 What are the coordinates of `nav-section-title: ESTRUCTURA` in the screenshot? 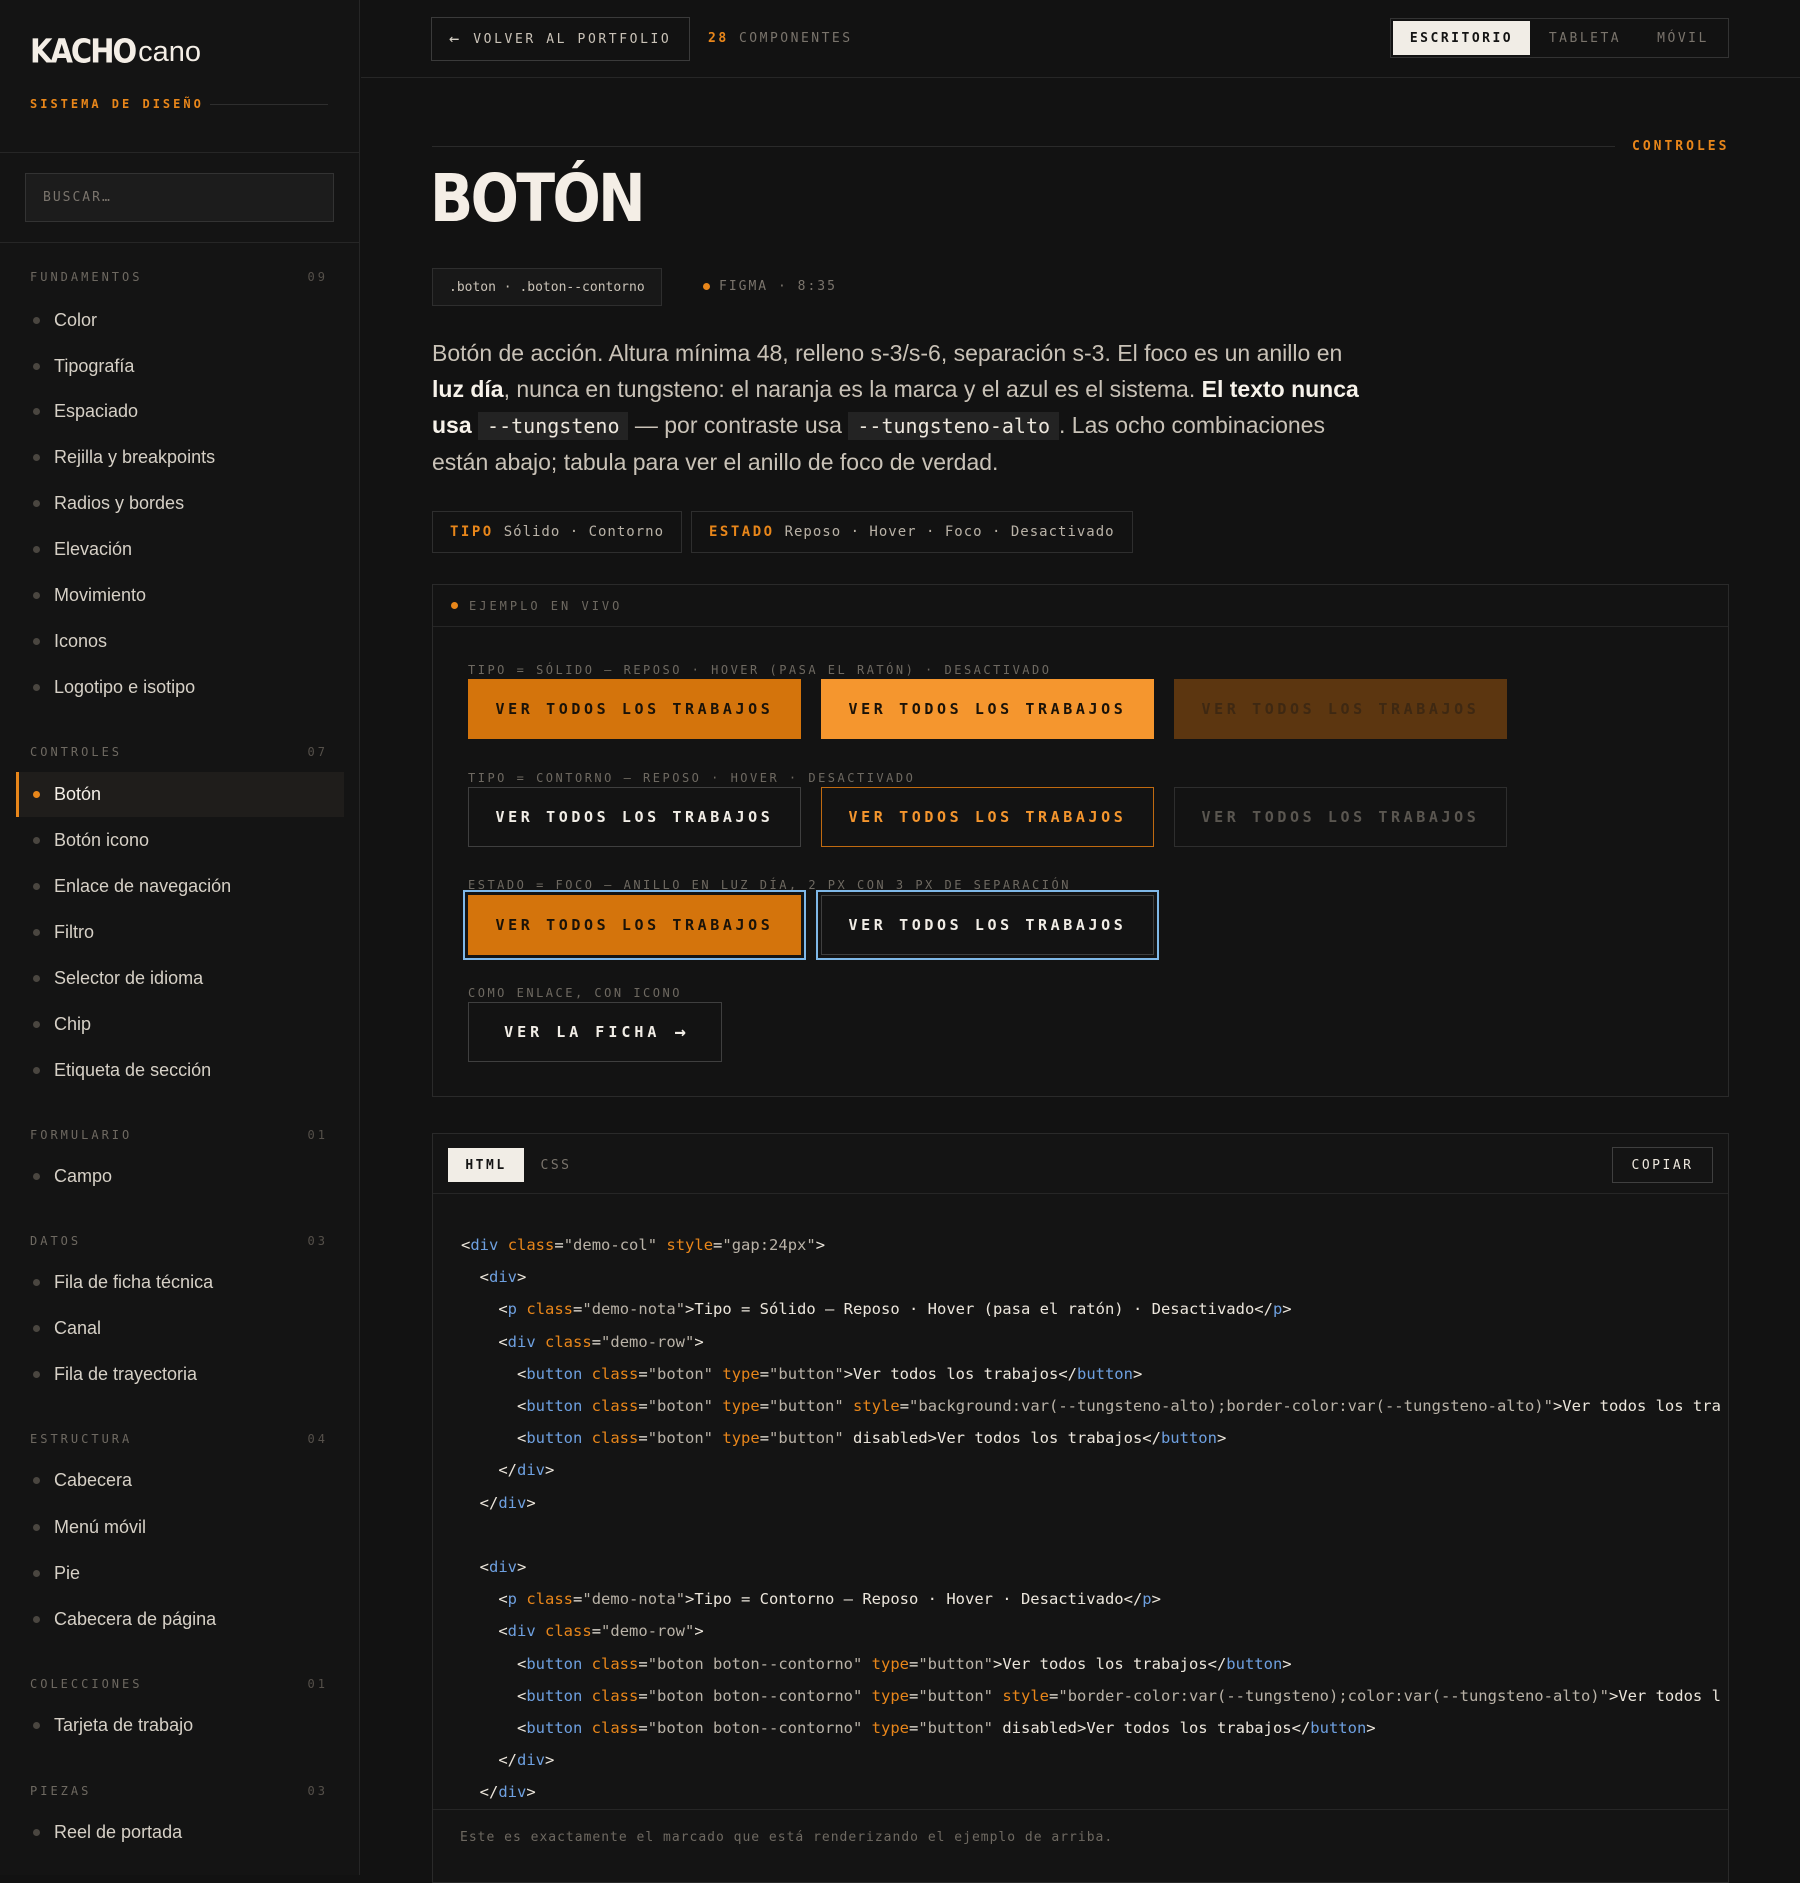 It's located at (81, 1439).